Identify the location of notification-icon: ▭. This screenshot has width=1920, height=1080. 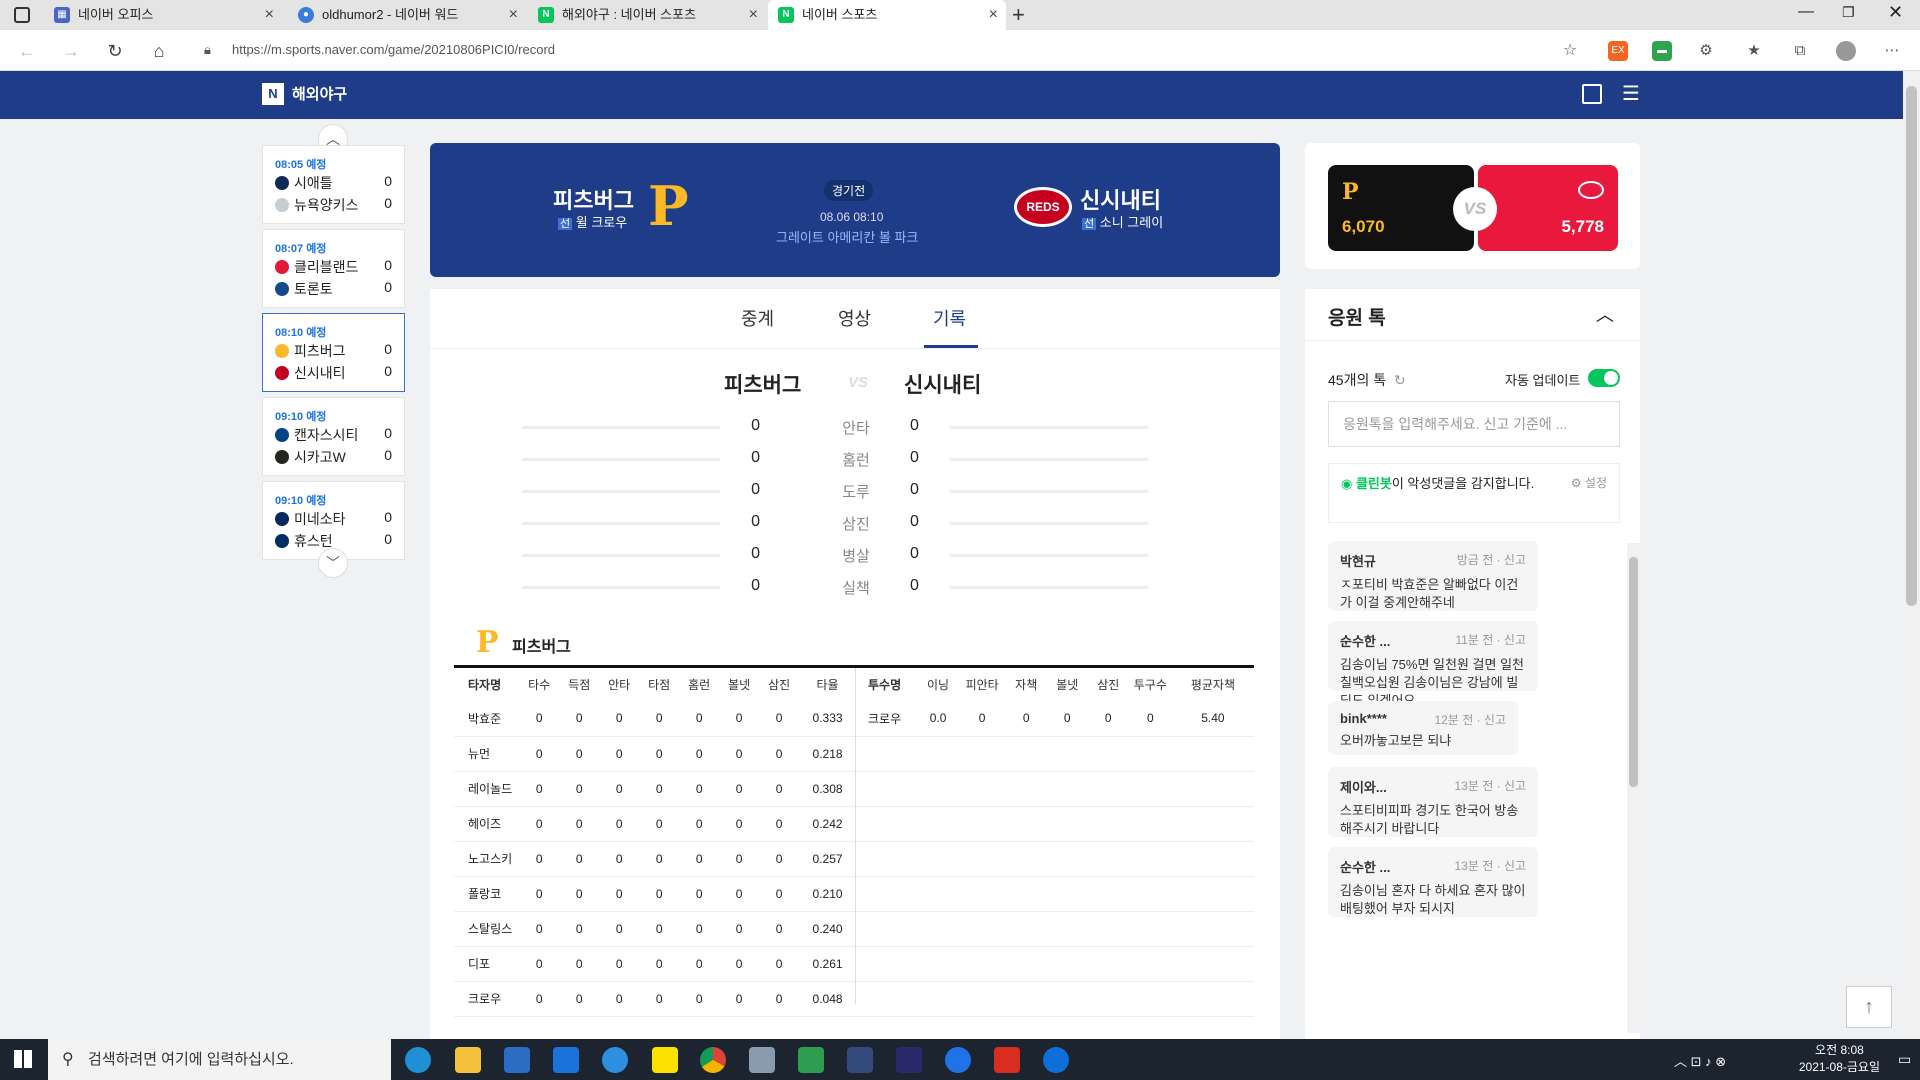
(1904, 1059).